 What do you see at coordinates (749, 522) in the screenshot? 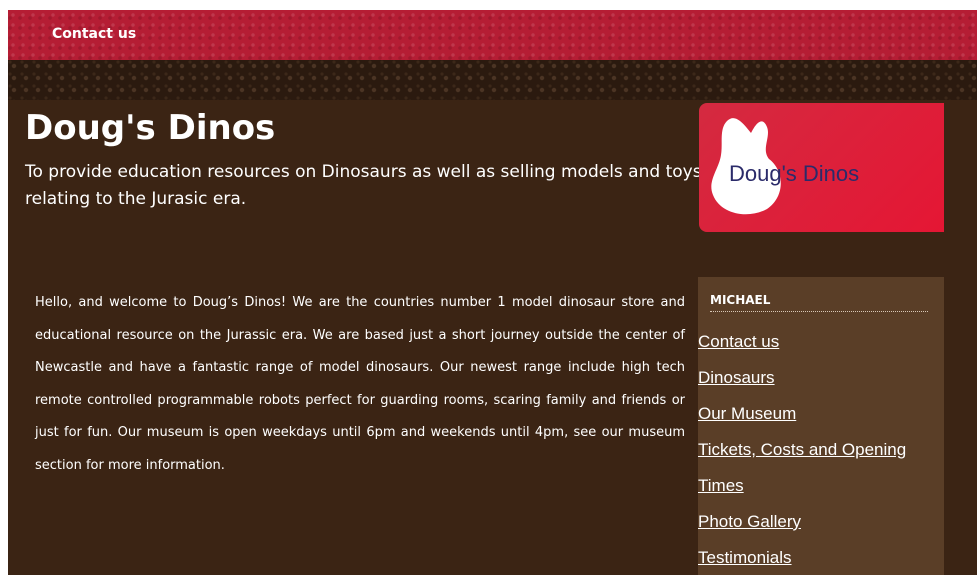
I see `sidebar-link-photo-gallery: Photo Gallery` at bounding box center [749, 522].